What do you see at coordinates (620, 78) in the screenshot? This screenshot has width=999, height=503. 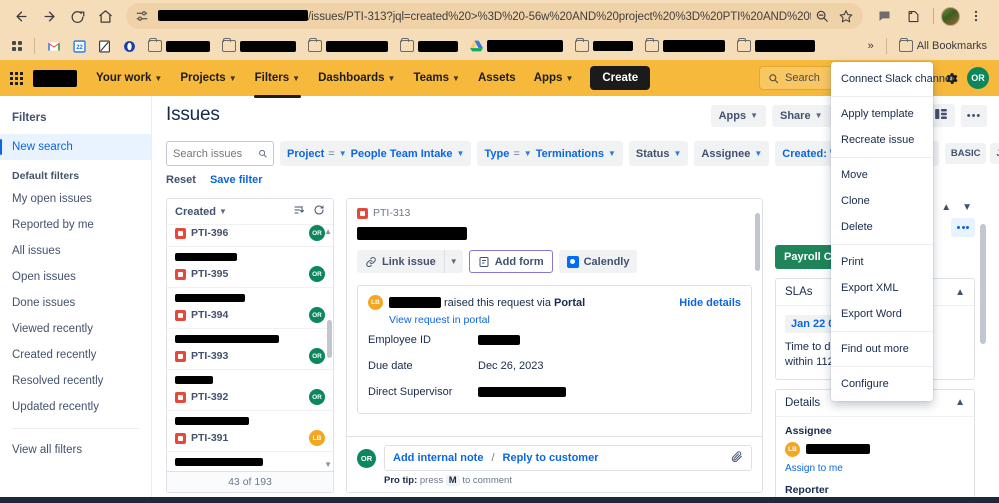 I see `create-button: Create` at bounding box center [620, 78].